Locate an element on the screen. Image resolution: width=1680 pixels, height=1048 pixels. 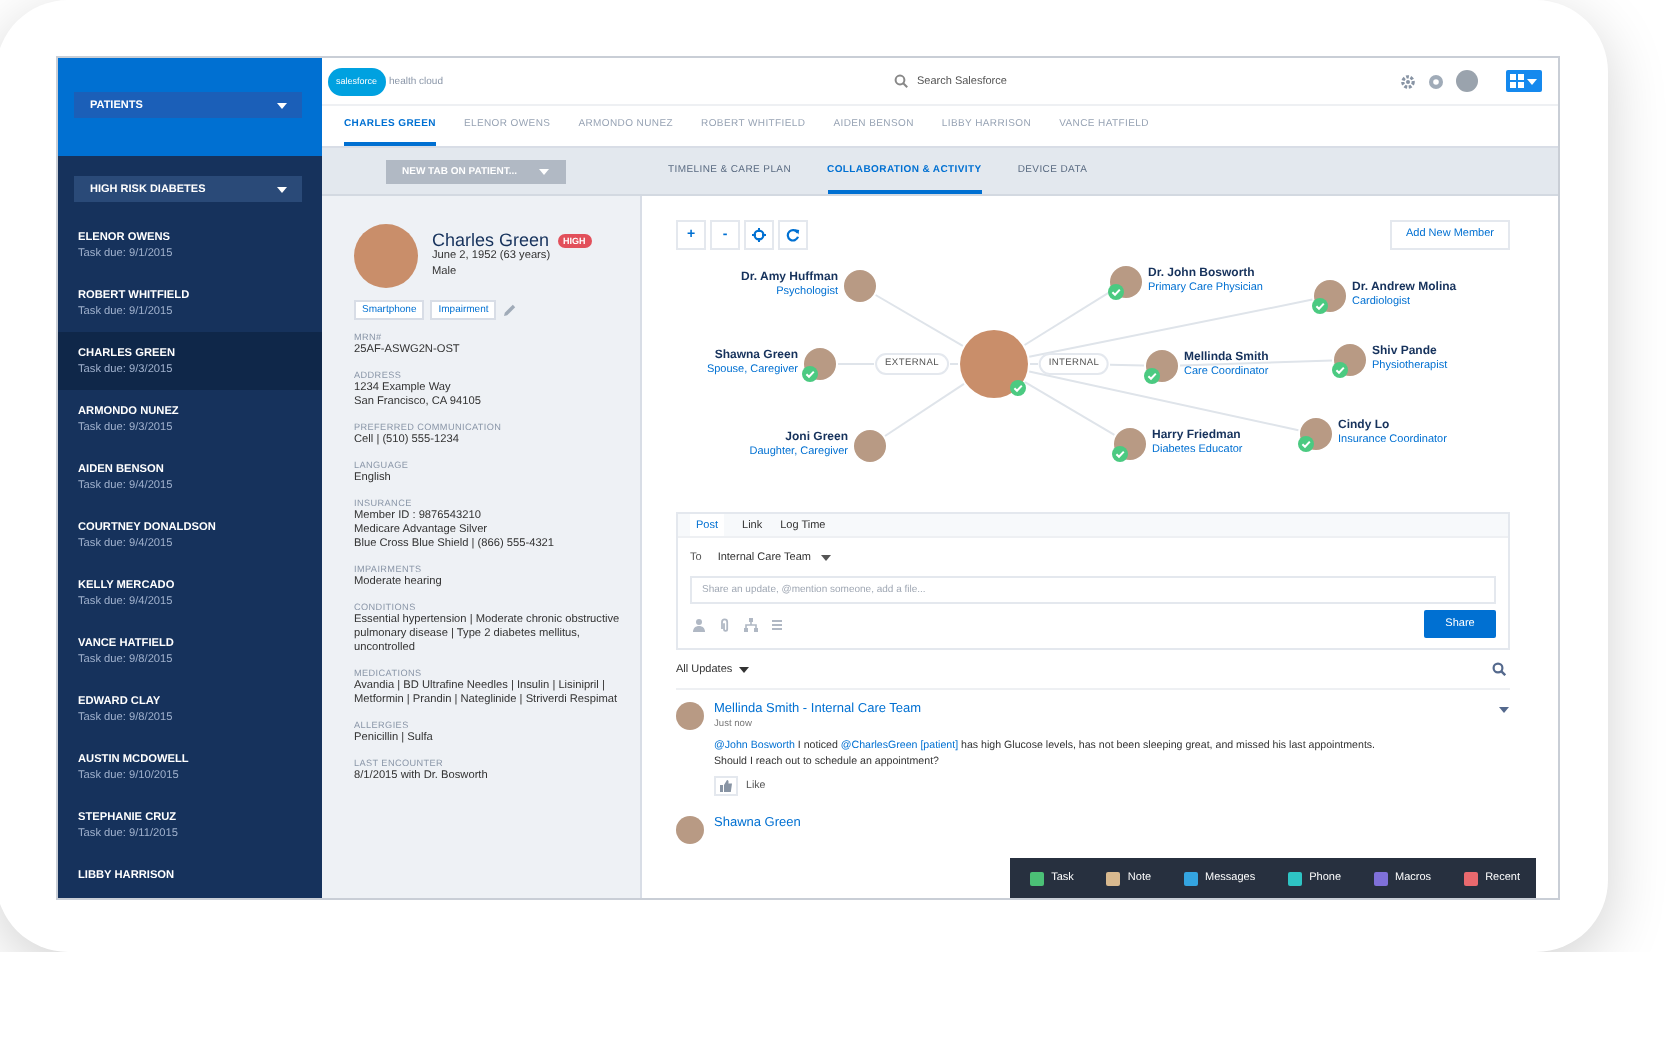
like-button is located at coordinates (726, 786).